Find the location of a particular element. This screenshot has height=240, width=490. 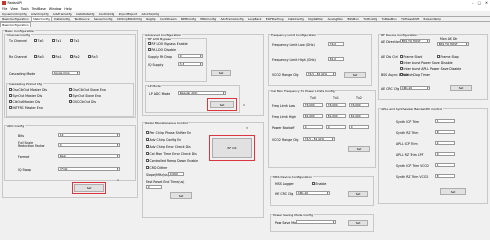

tab-dynamic-chirp-cfg: DynamicChirpCfg is located at coordinates (14, 13).